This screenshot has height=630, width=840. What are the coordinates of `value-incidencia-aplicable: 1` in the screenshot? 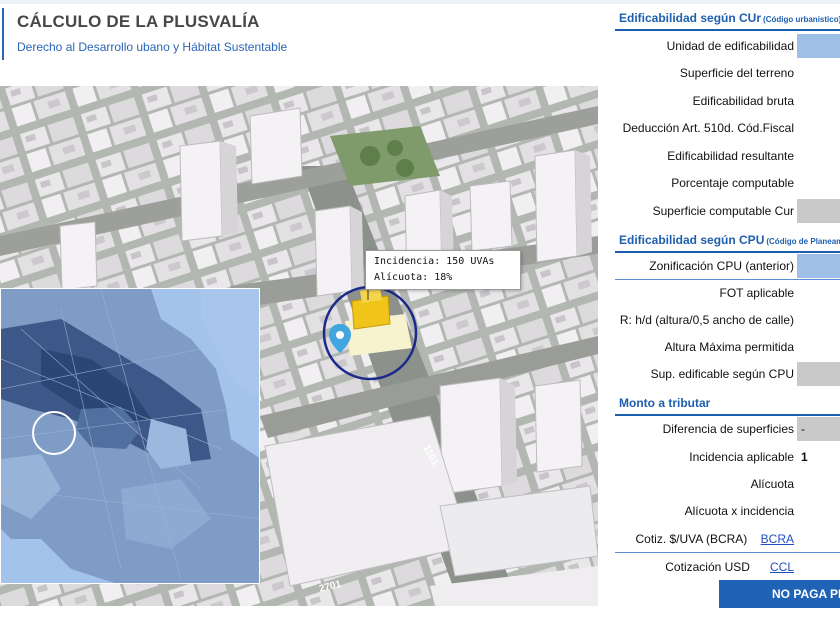 It's located at (804, 457).